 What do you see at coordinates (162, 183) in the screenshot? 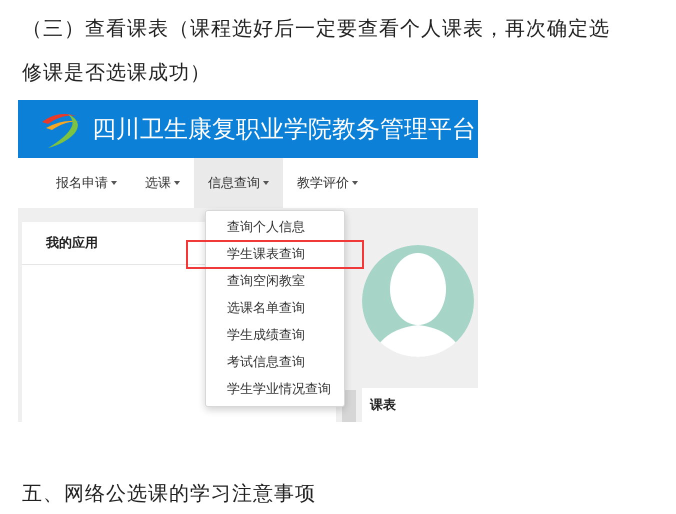
I see `nav-tab: 选课` at bounding box center [162, 183].